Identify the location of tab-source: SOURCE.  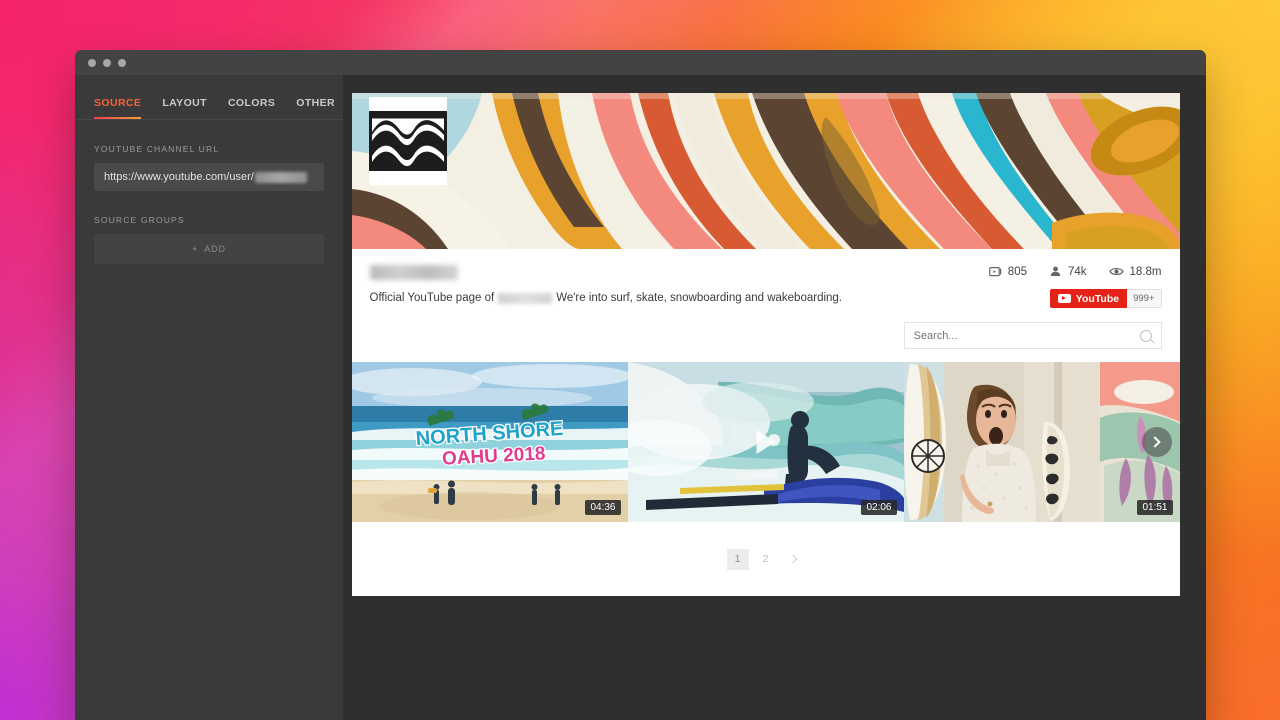
(118, 108).